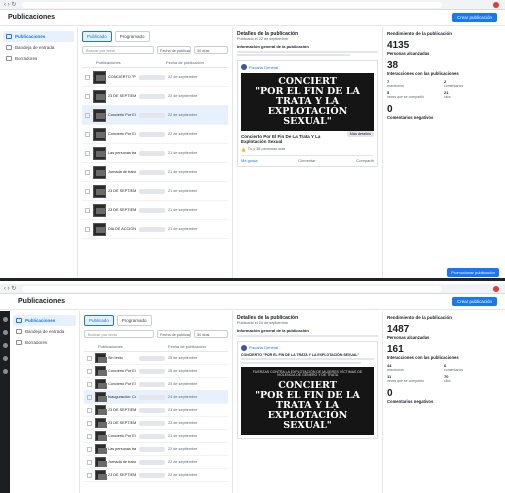  Describe the element at coordinates (156, 358) in the screenshot. I see `table-row: Sin texto 25 de septiembre` at that location.